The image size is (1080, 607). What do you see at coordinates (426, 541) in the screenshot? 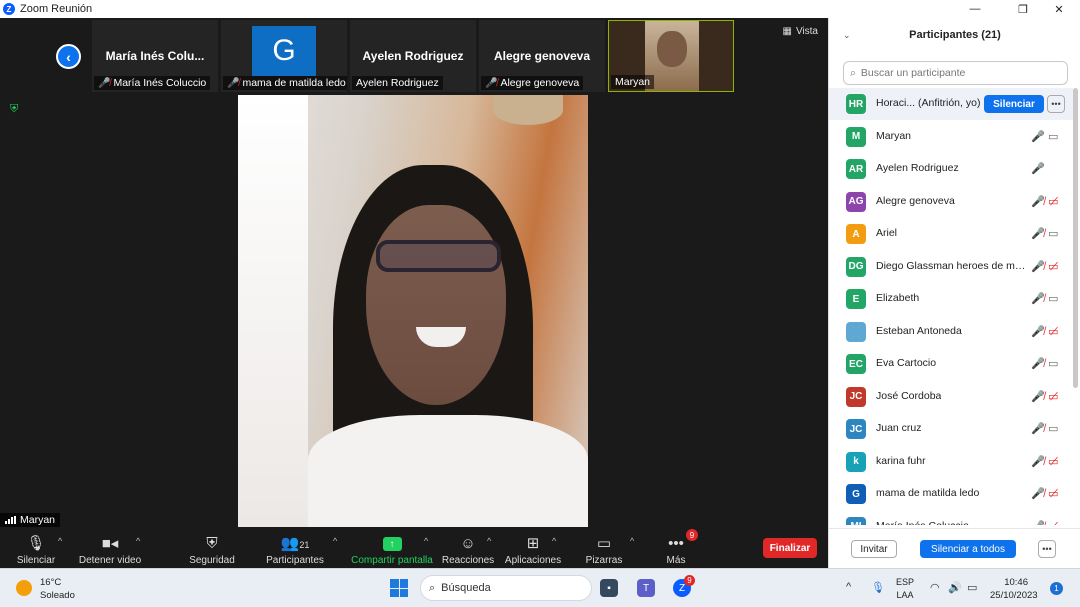
I see `share-options-caret: ^` at bounding box center [426, 541].